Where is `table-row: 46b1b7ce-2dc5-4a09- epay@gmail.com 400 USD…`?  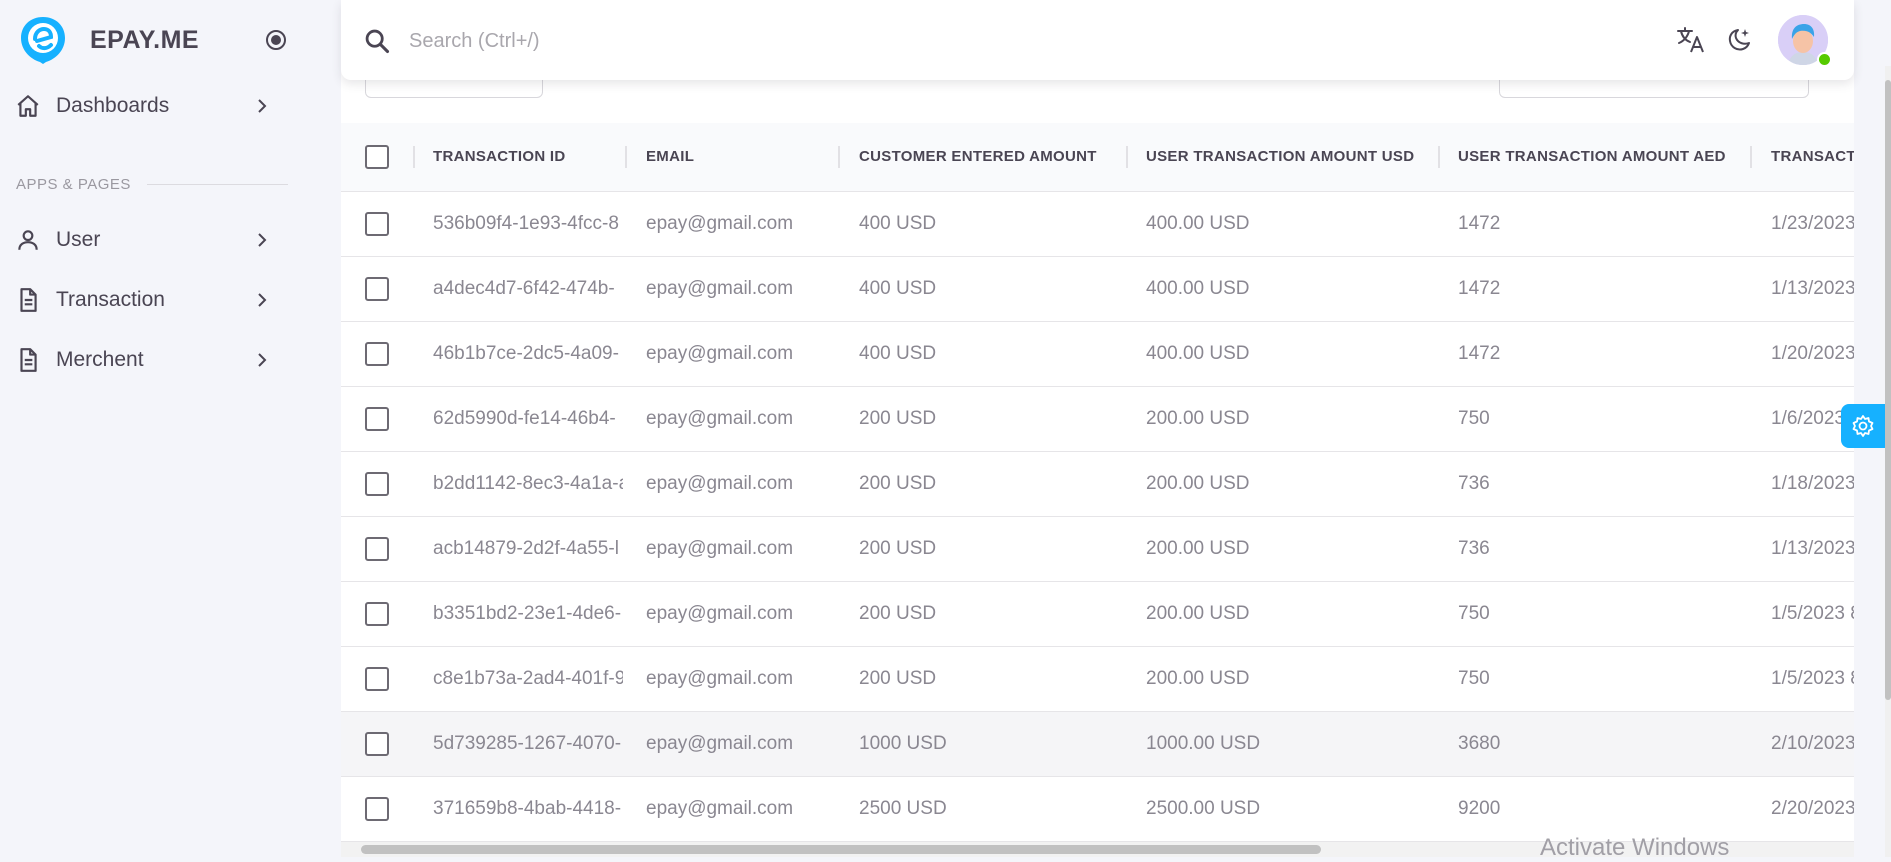
table-row: 46b1b7ce-2dc5-4a09- epay@gmail.com 400 USD… is located at coordinates (1097, 354).